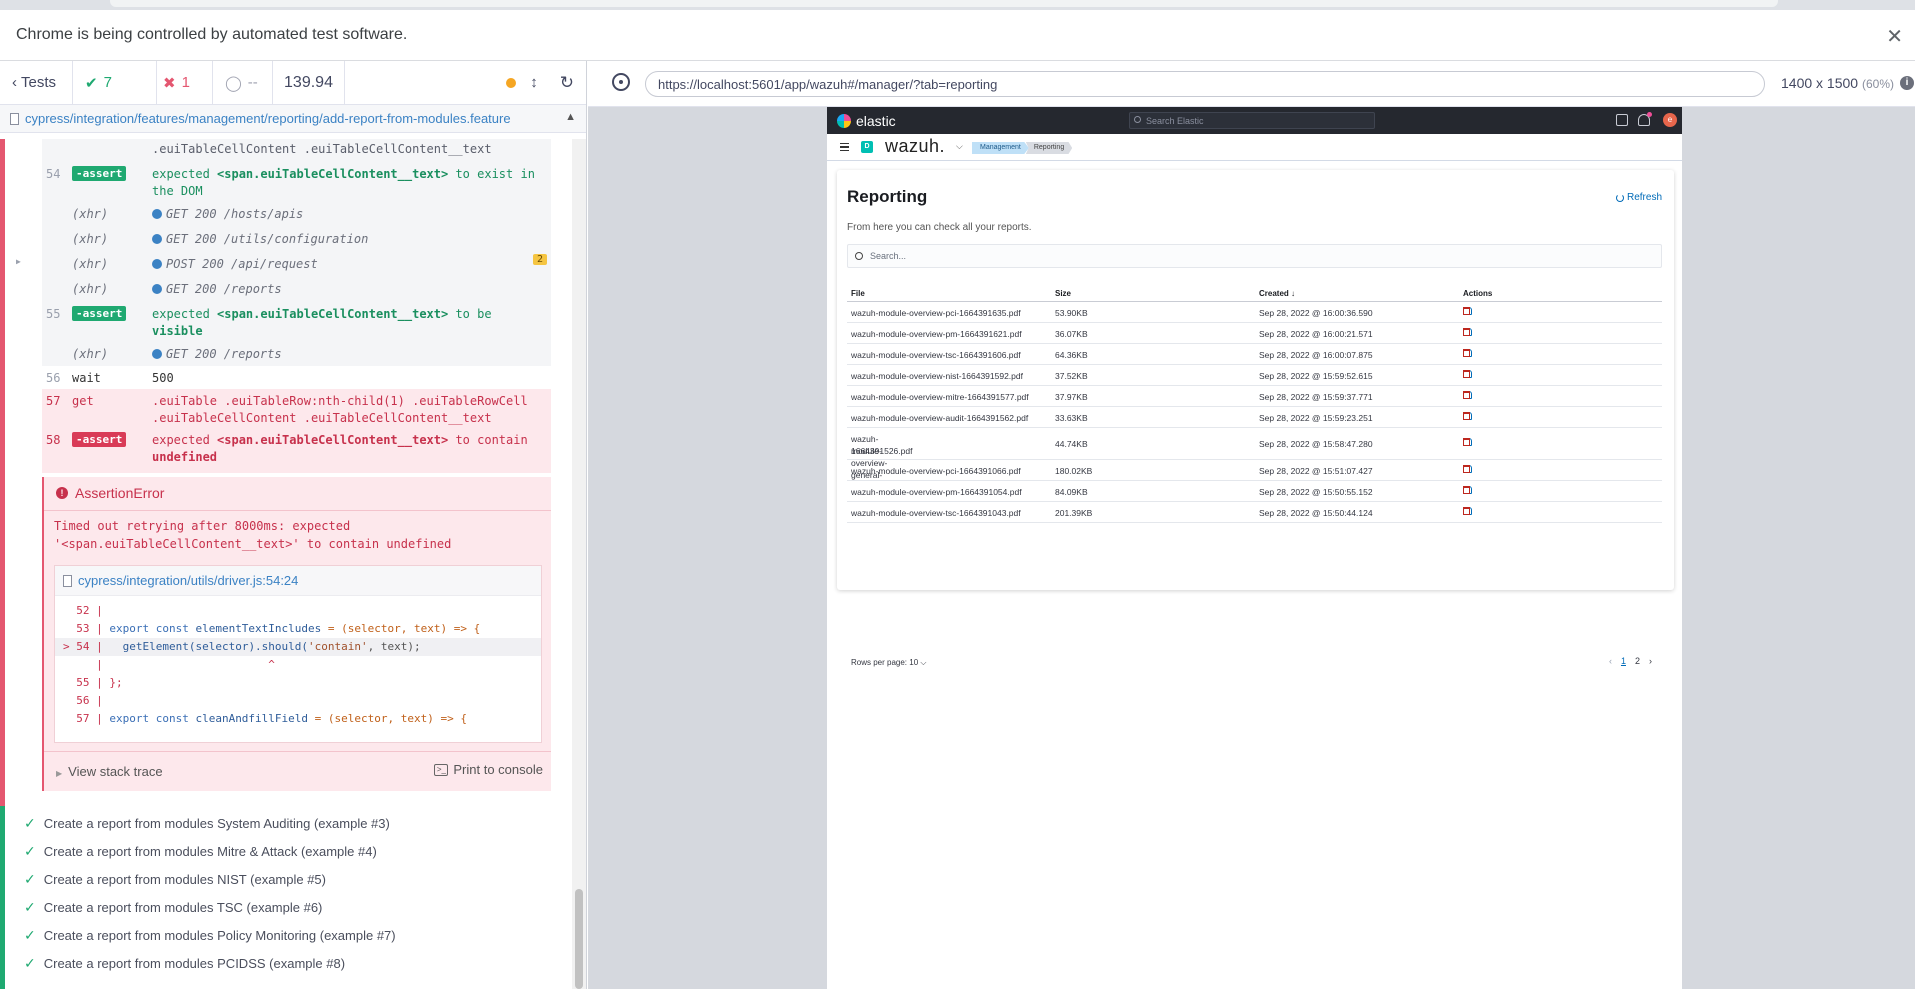 This screenshot has height=989, width=1915. Describe the element at coordinates (296, 238) in the screenshot. I see `xhr-row: (xhr) GET 200 /utils/configuration` at that location.